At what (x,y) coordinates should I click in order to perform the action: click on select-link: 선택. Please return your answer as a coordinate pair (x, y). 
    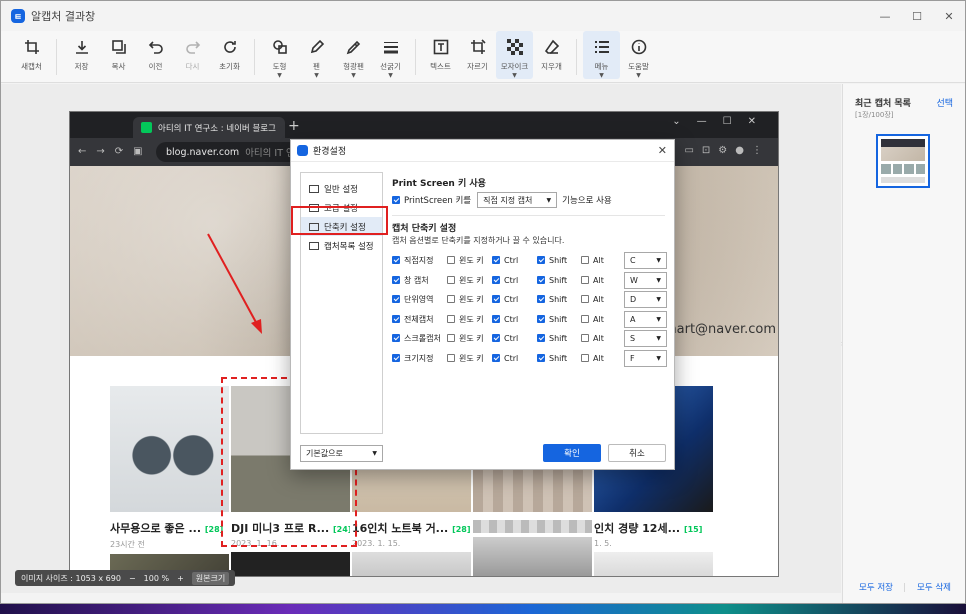
    Looking at the image, I should click on (944, 102).